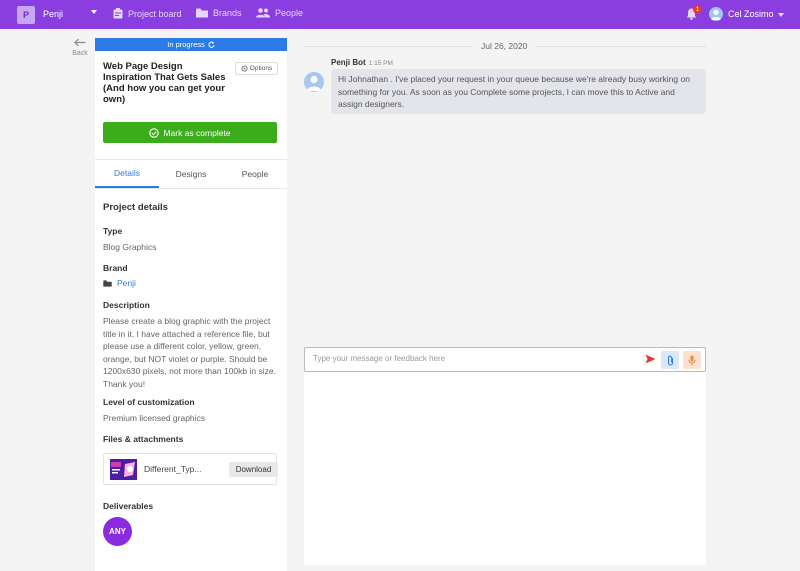 This screenshot has width=800, height=571. What do you see at coordinates (716, 14) in the screenshot?
I see `user-avatar` at bounding box center [716, 14].